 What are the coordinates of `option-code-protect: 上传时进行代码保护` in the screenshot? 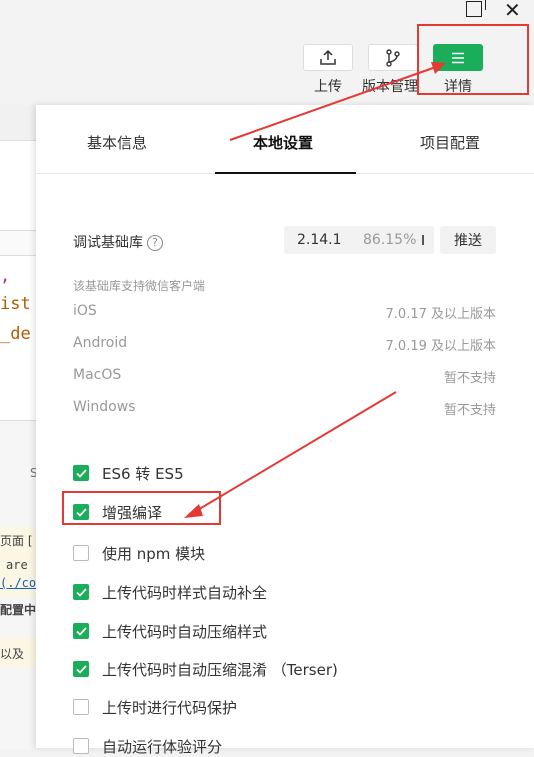 It's located at (155, 707).